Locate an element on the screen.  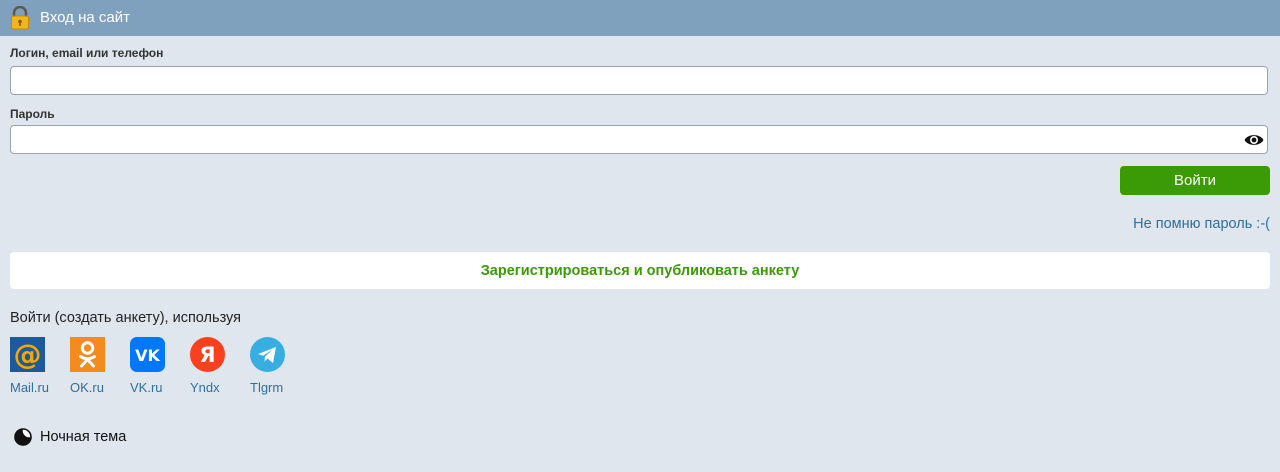
svg-text: VK is located at coordinates (147, 355).